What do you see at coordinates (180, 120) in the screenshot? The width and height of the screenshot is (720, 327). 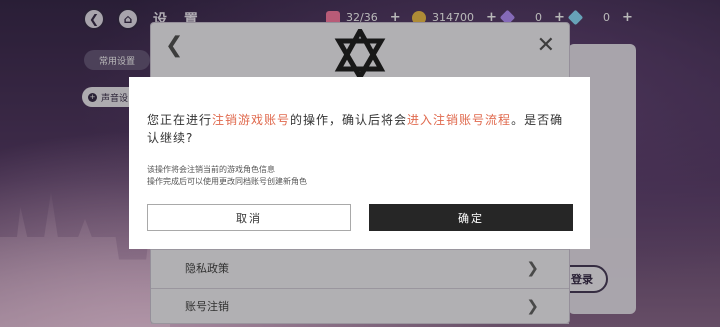 I see `message-prefix: 您正在进行` at bounding box center [180, 120].